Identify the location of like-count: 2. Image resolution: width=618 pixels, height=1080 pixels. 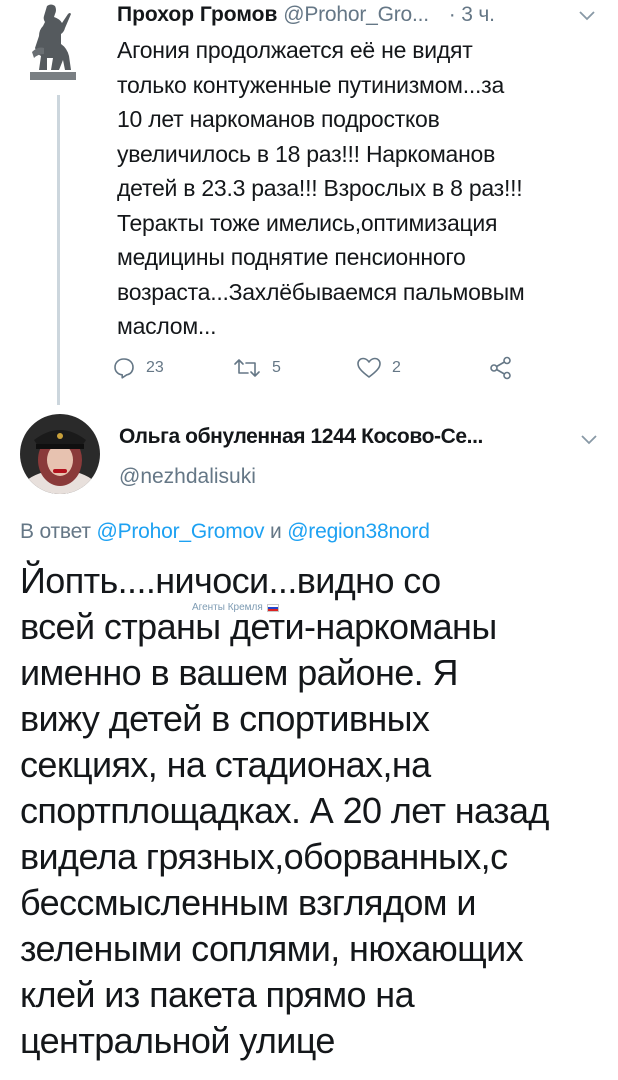
(396, 367).